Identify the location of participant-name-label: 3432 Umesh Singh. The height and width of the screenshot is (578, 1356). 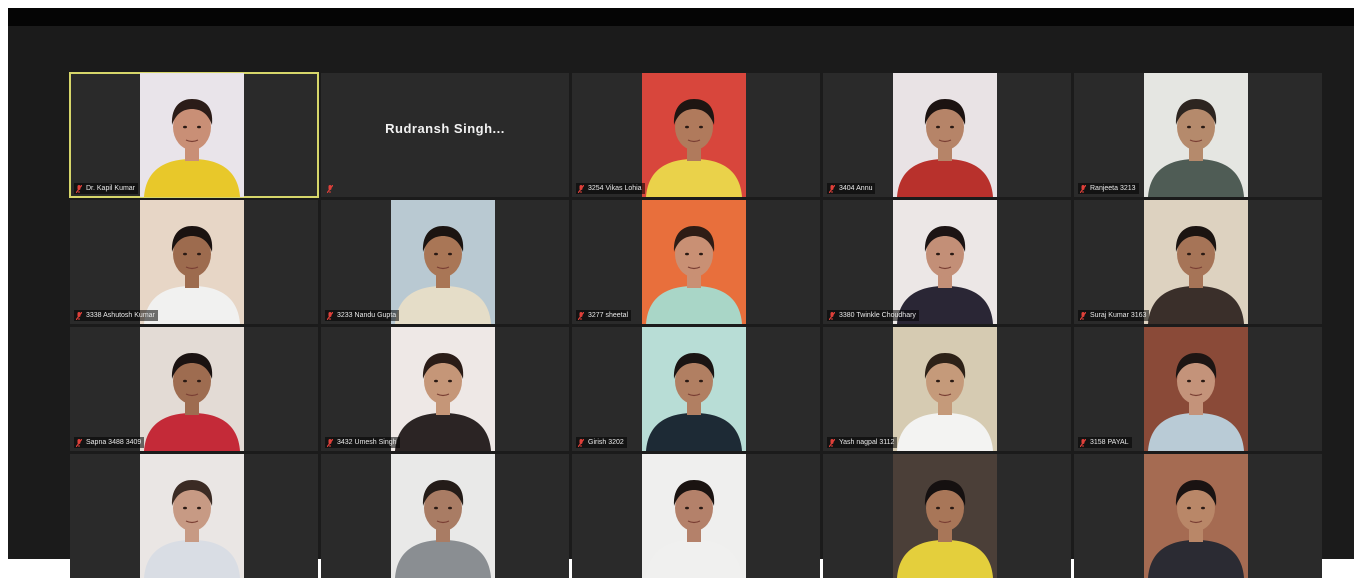
(362, 442).